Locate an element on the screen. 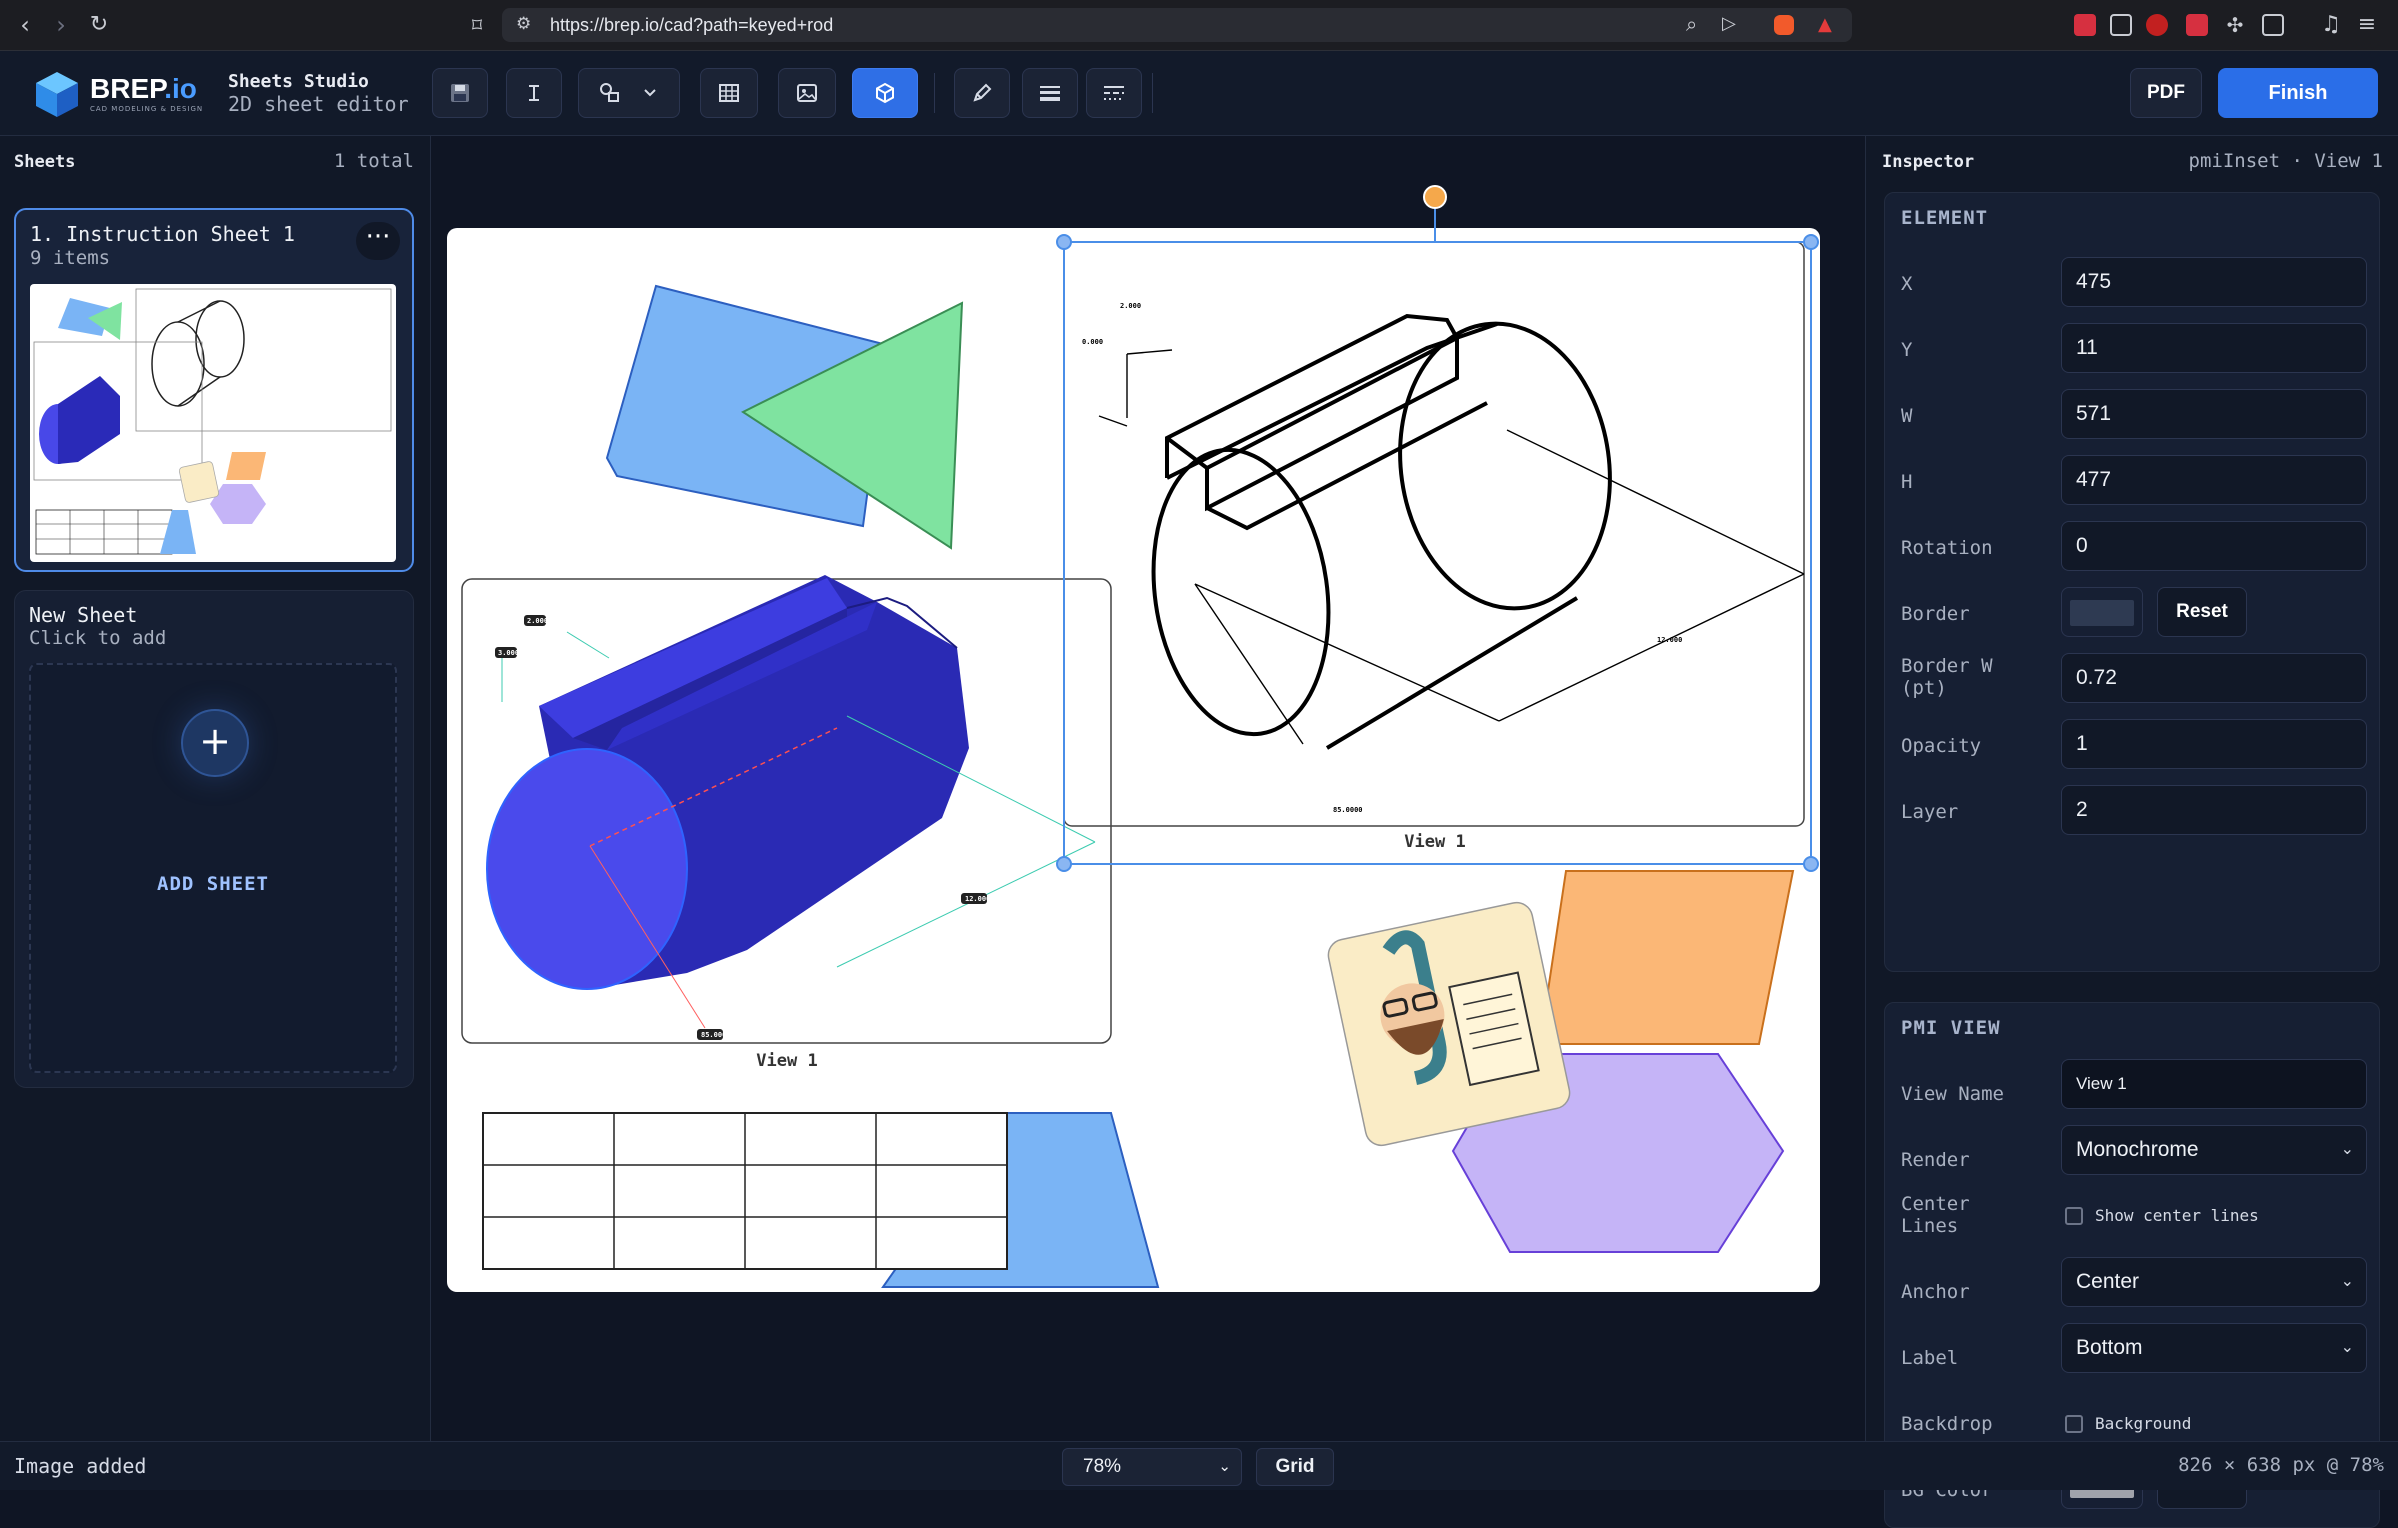  line-style-icon is located at coordinates (1114, 93).